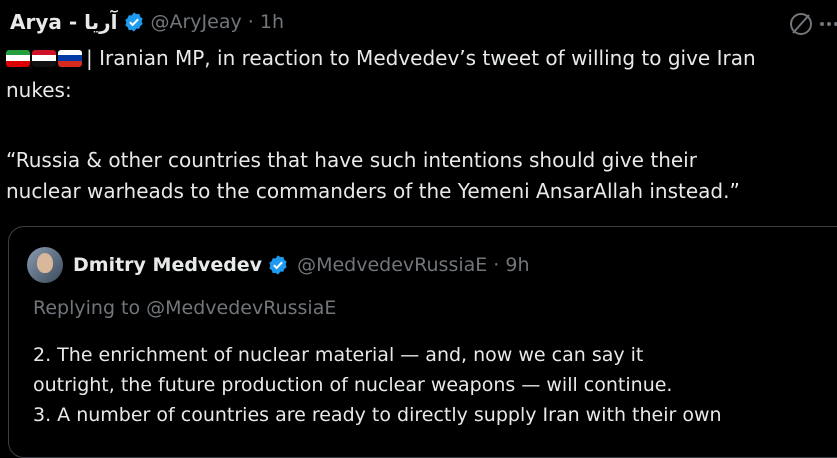 This screenshot has height=458, width=837. I want to click on quoted-tweet-header: Dmitry Medvedev @MedvedevRussiaE · 9h, so click(278, 265).